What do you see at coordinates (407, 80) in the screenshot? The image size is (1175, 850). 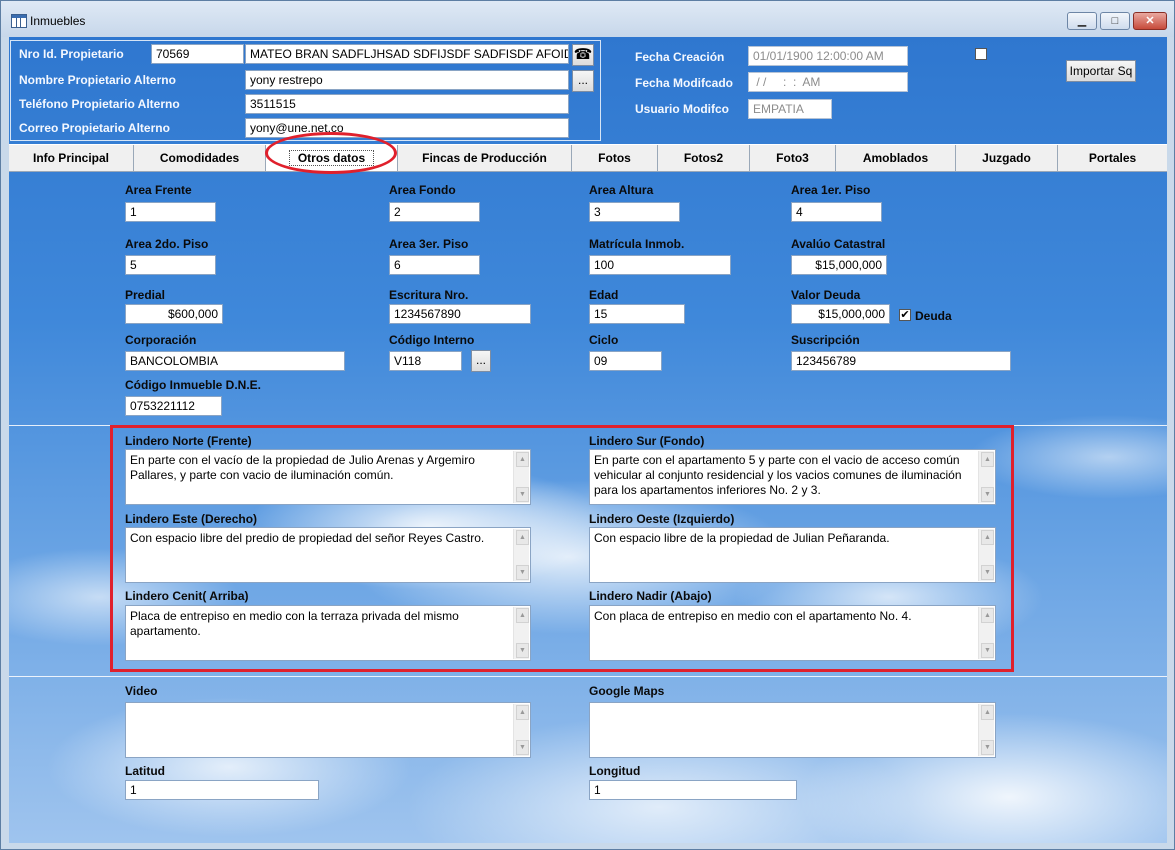 I see `alt-name-input: yony restrepo` at bounding box center [407, 80].